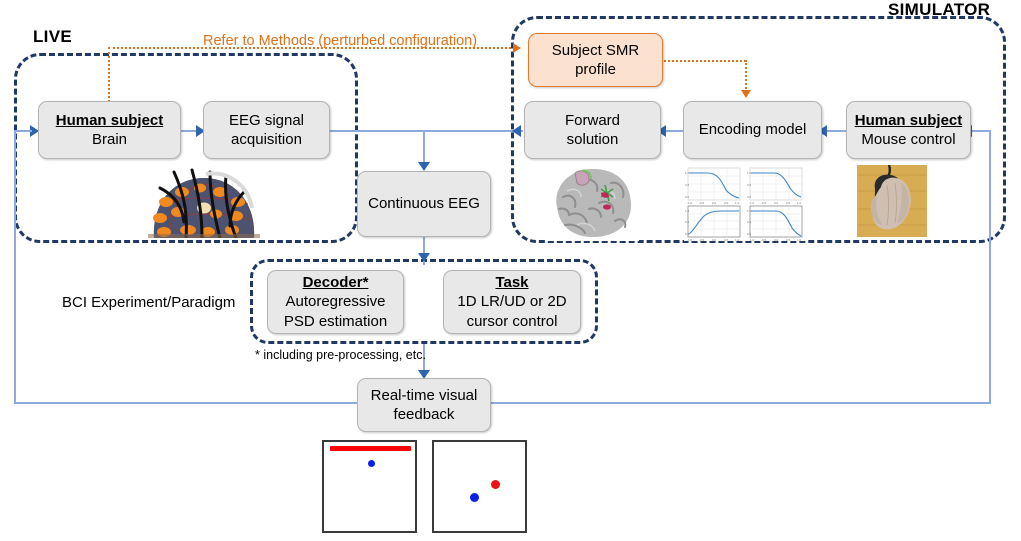  I want to click on box-subject-smr-profile: Subject SMR profile, so click(595, 60).